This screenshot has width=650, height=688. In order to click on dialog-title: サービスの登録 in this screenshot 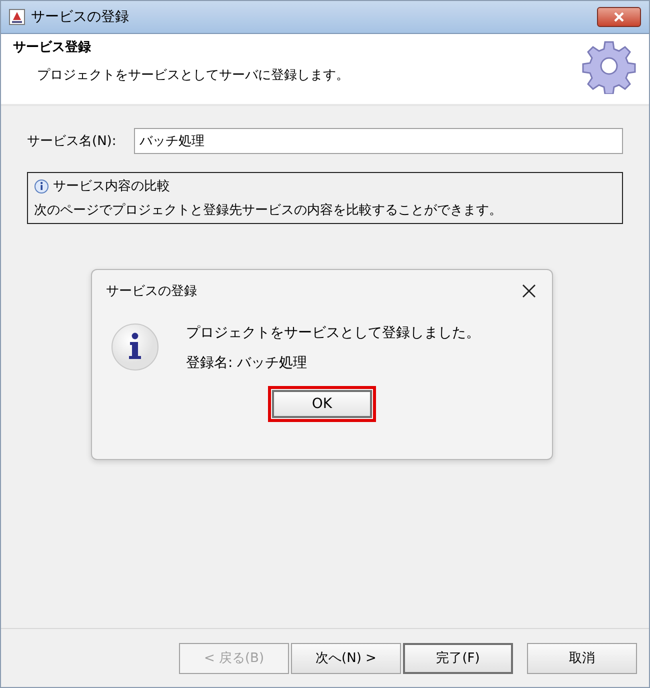, I will do `click(151, 291)`.